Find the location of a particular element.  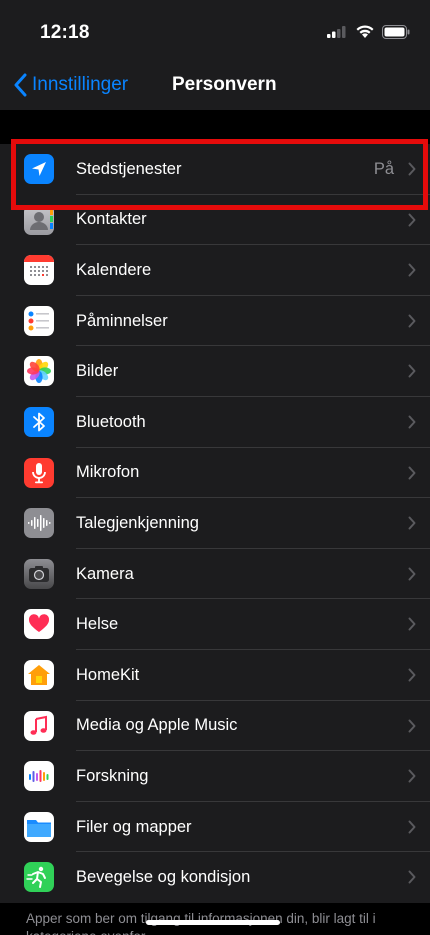

row-bluetooth: Bluetooth is located at coordinates (215, 422).